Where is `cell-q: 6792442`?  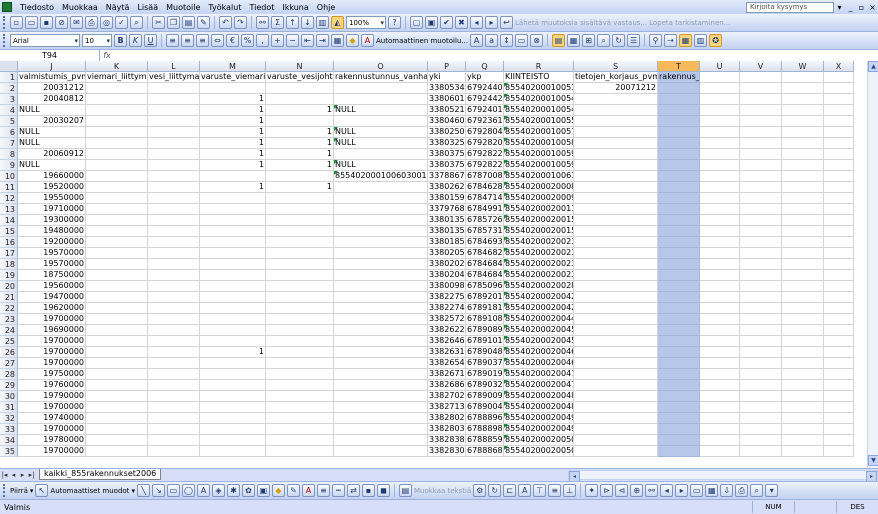 cell-q: 6792442 is located at coordinates (485, 99).